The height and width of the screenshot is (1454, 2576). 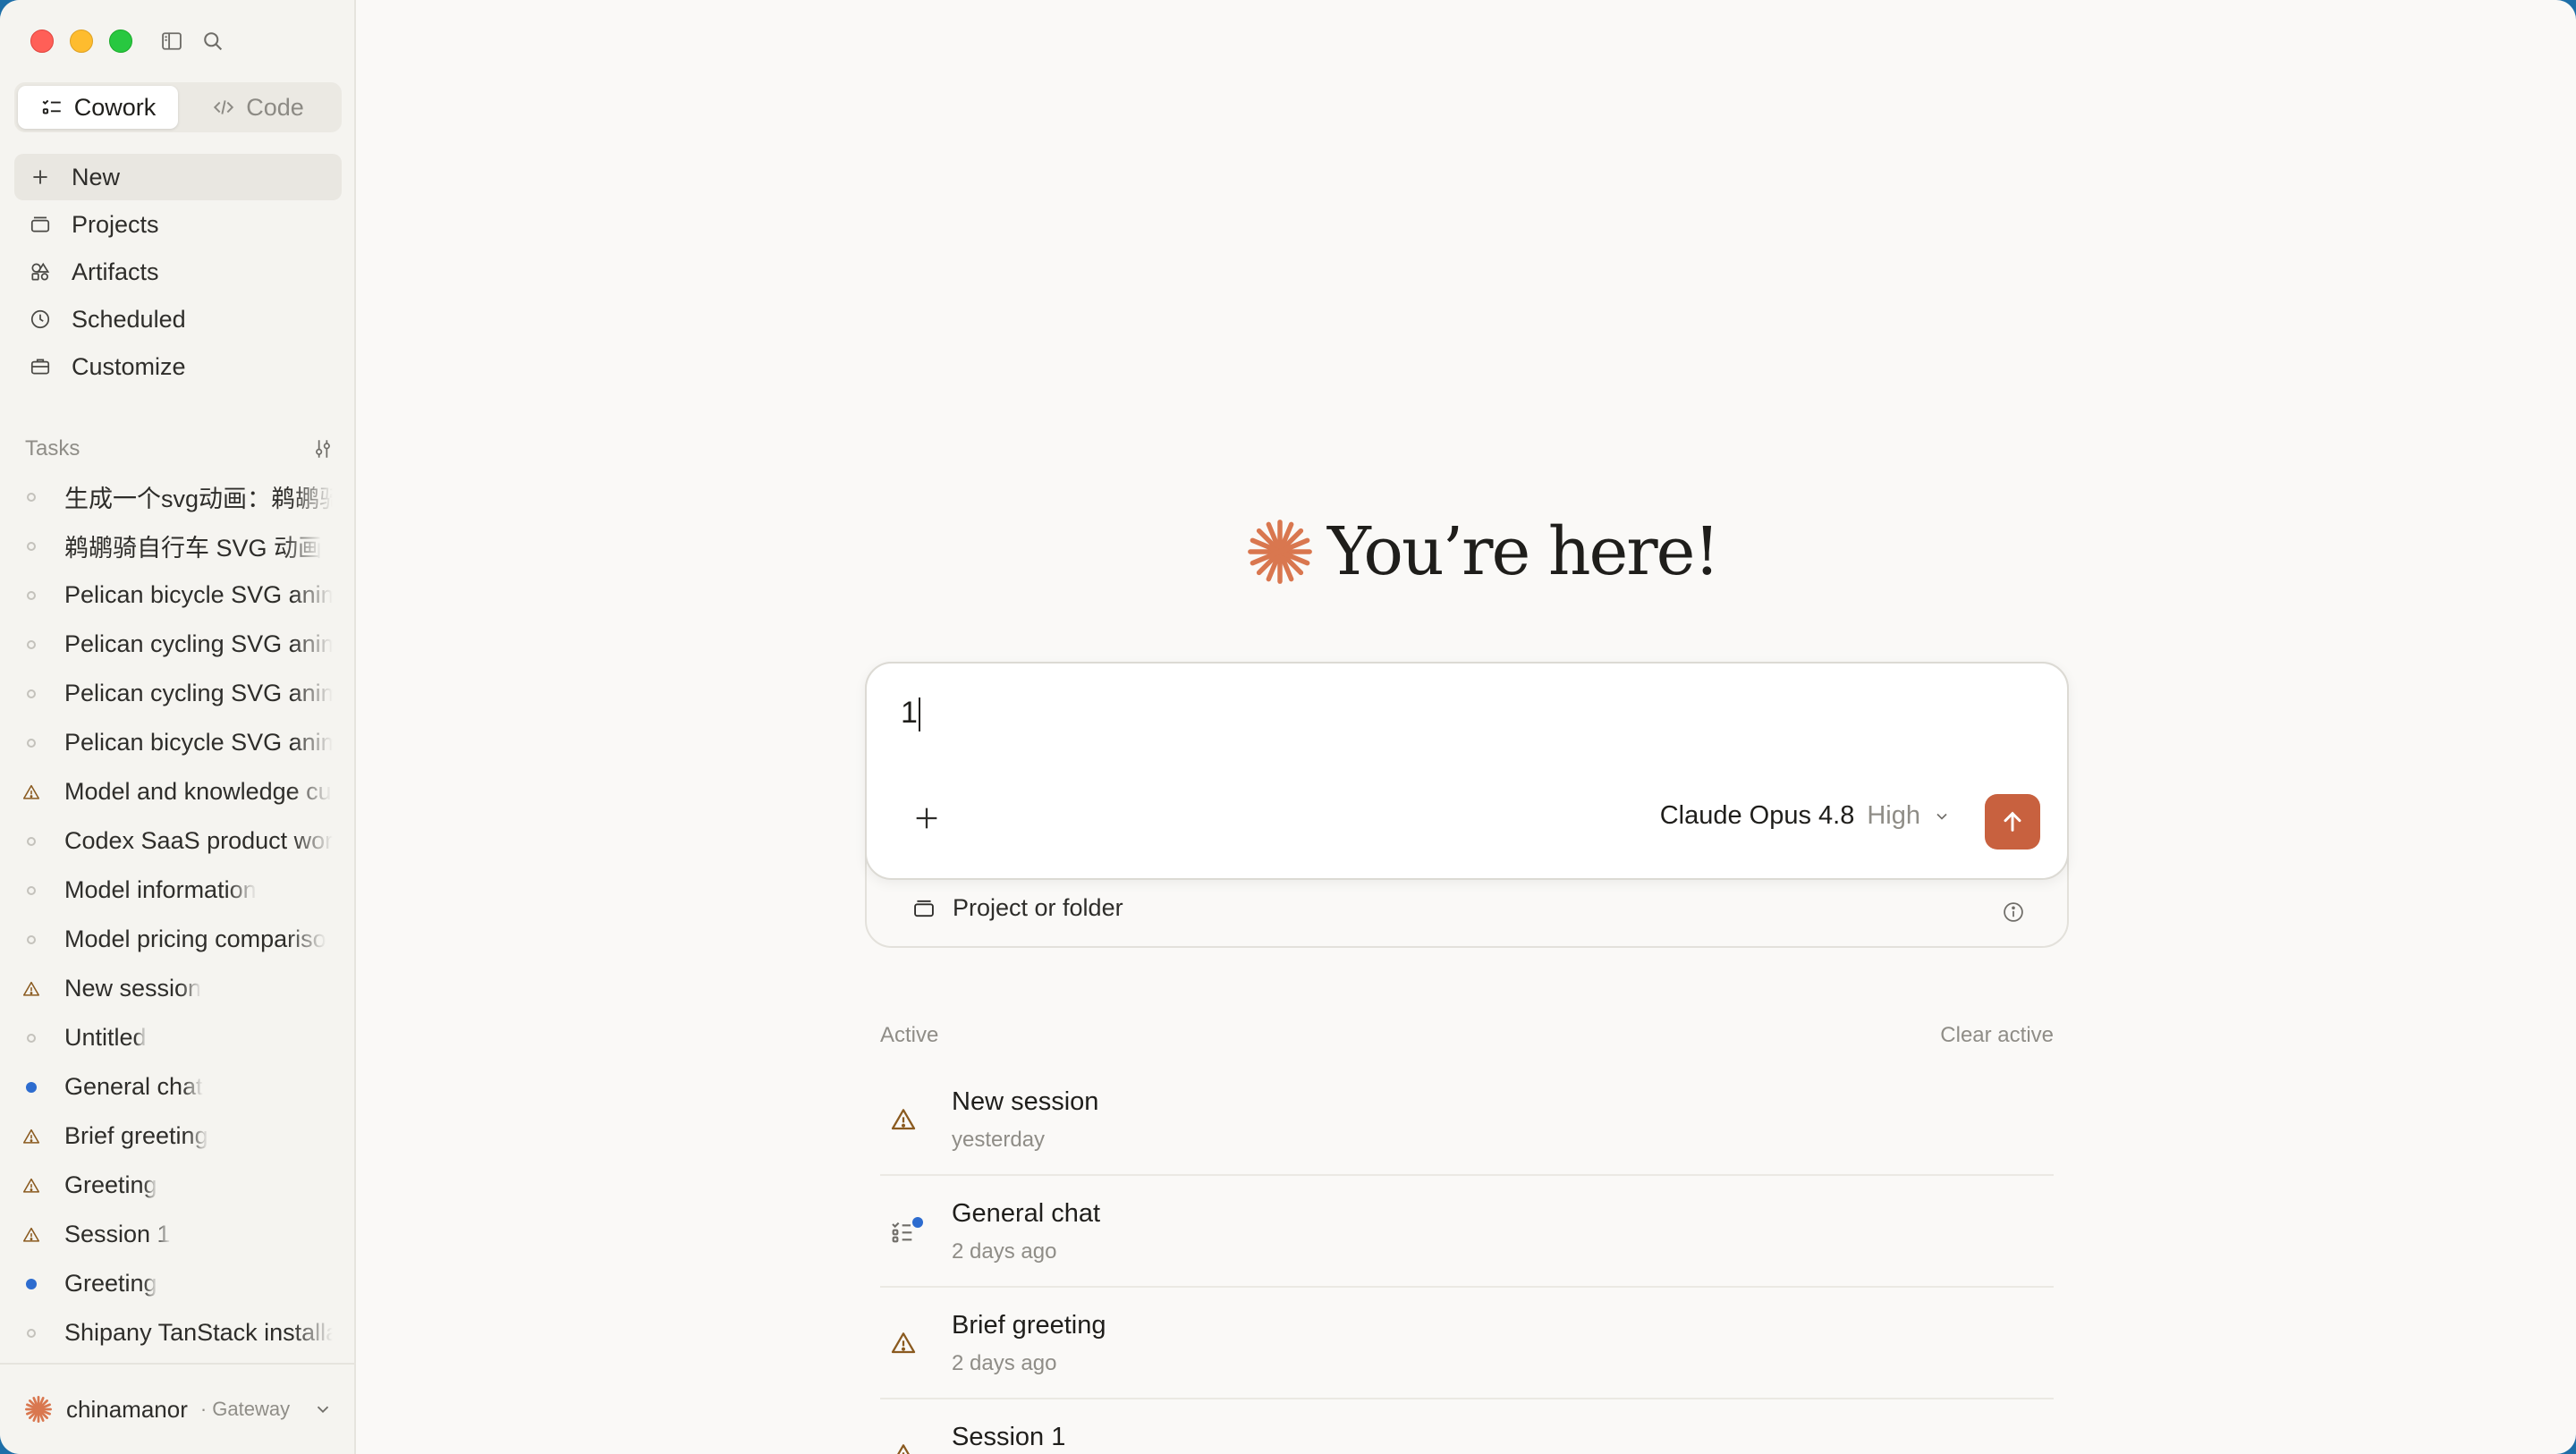 I want to click on session-text: General chat 2 days ago, so click(x=1026, y=1232).